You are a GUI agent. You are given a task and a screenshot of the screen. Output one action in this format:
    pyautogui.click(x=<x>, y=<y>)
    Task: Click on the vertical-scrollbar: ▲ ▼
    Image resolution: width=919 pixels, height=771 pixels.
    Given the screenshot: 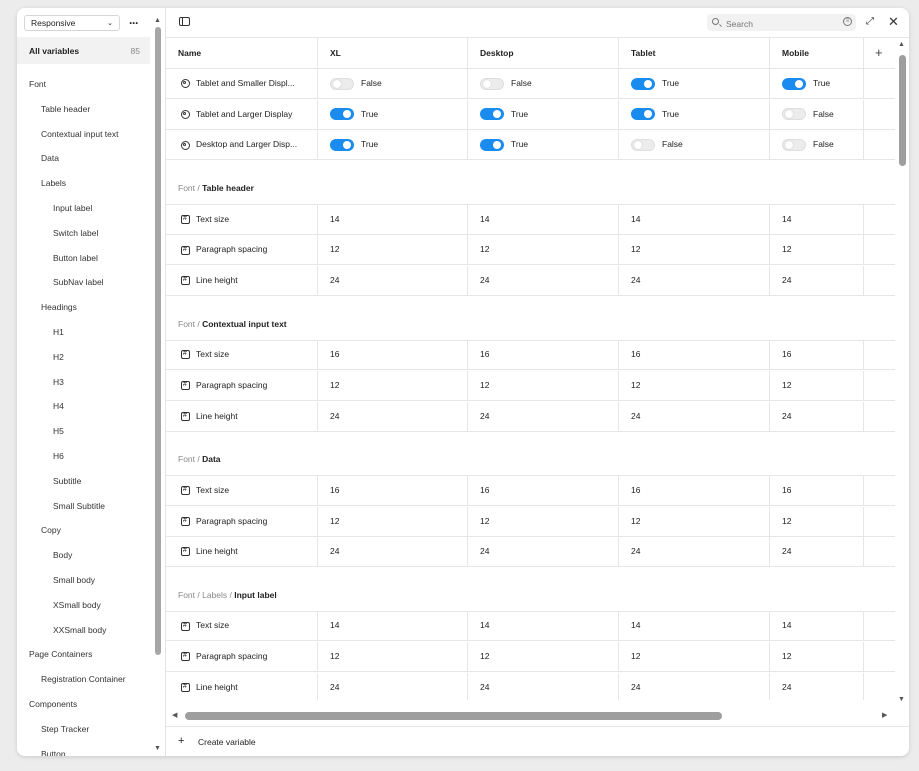 What is the action you would take?
    pyautogui.click(x=902, y=372)
    